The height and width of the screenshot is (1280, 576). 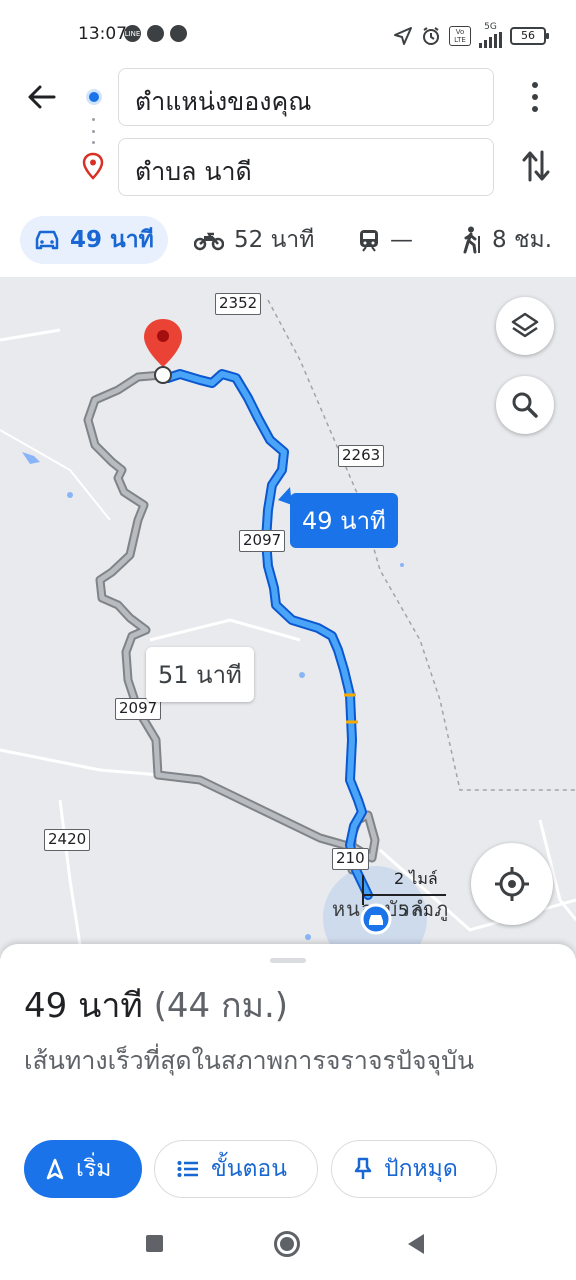 I want to click on start-button: เริ่ม, so click(x=83, y=1169).